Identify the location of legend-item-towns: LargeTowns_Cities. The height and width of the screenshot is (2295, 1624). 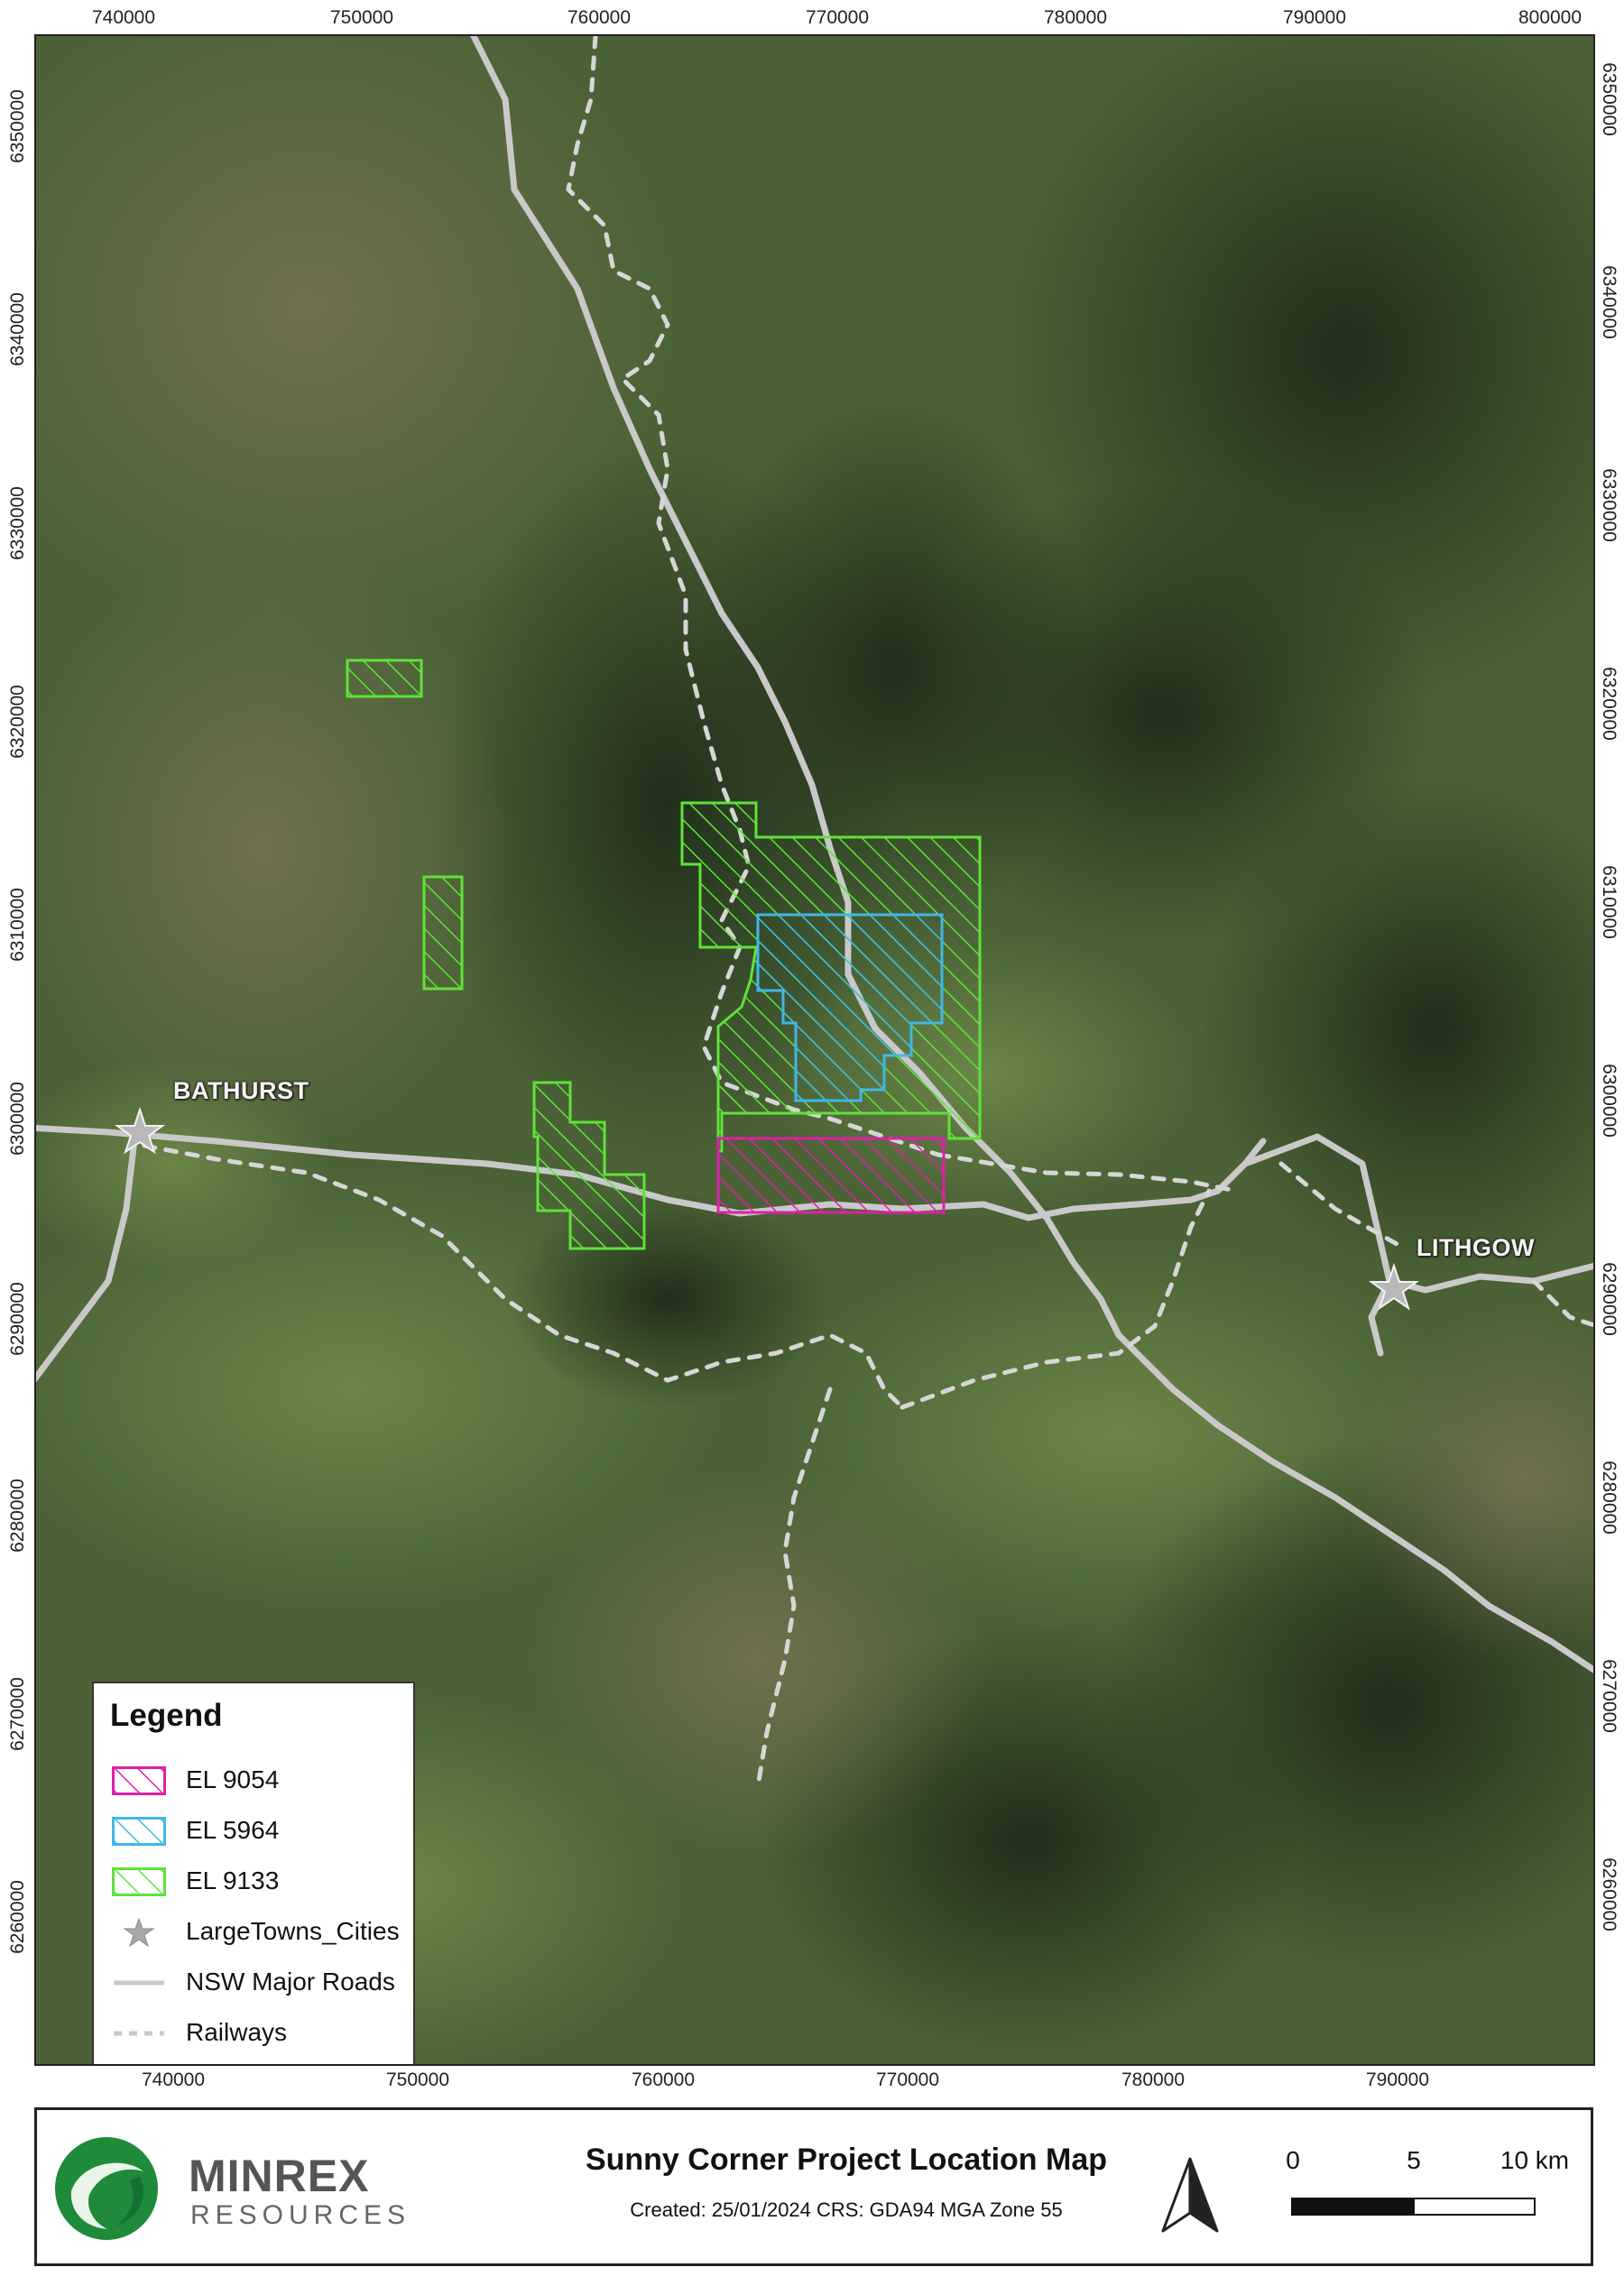
(255, 1932).